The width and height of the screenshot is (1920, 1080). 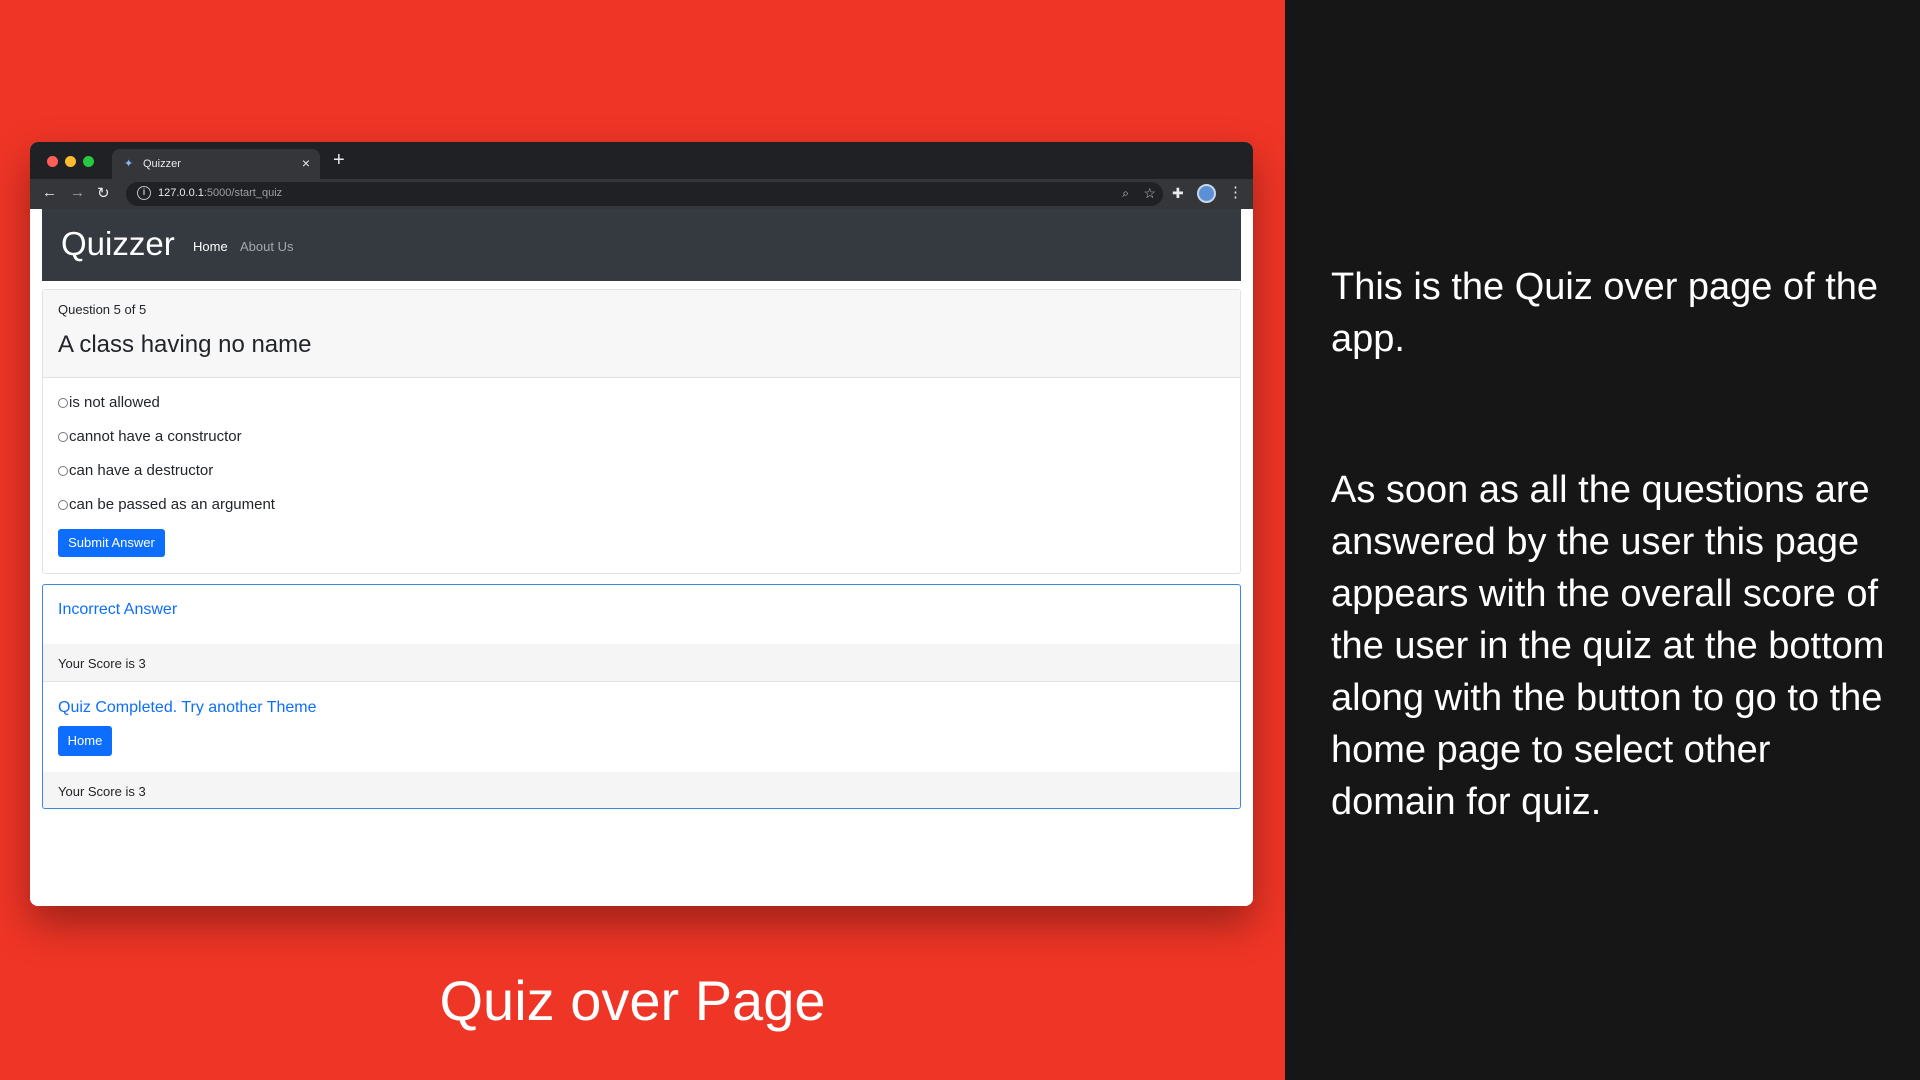 What do you see at coordinates (306, 163) in the screenshot?
I see `tab-close-icon: ×` at bounding box center [306, 163].